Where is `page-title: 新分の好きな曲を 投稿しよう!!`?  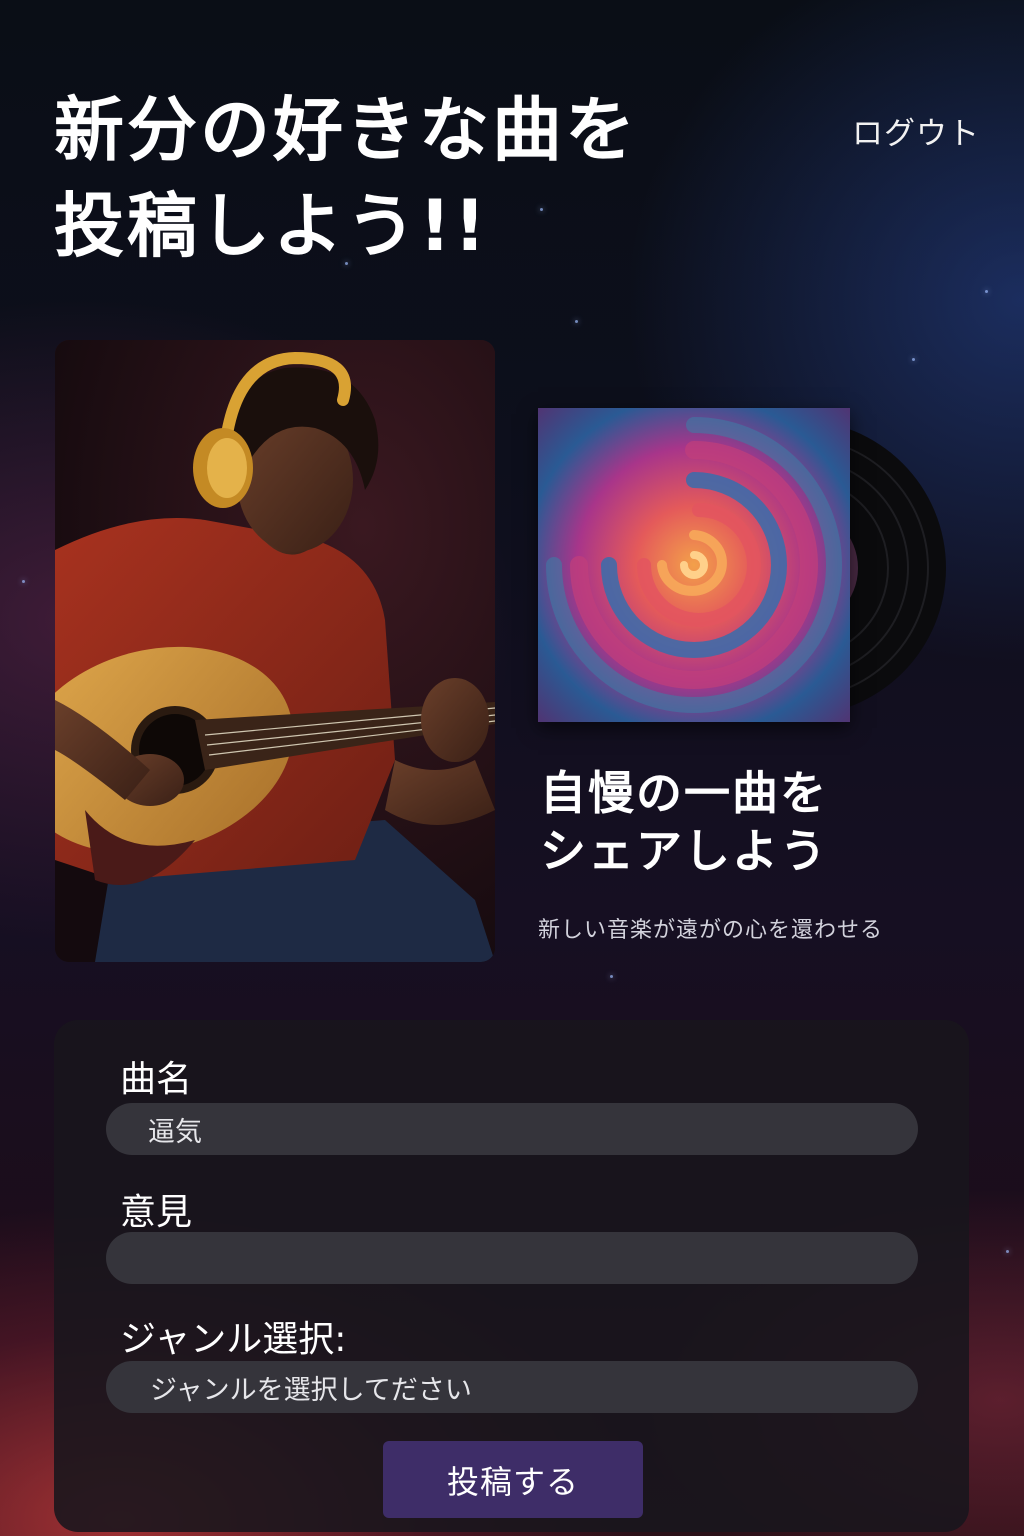 page-title: 新分の好きな曲を 投稿しよう!! is located at coordinates (414, 178).